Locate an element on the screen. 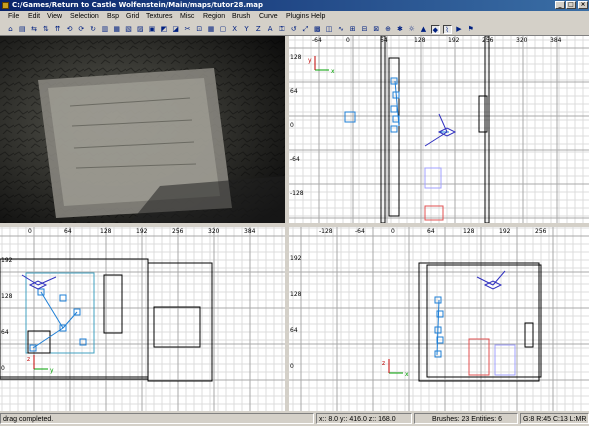 The height and width of the screenshot is (426, 589). menu-curve: Curve is located at coordinates (268, 16).